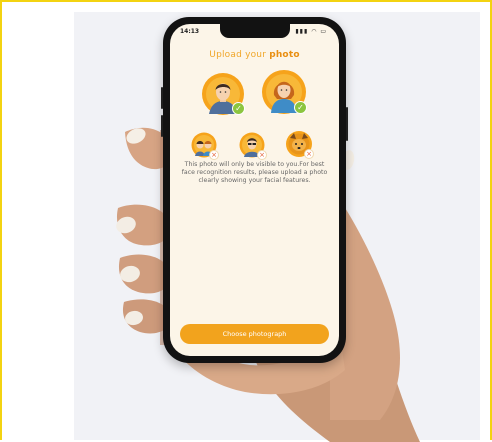 This screenshot has width=492, height=442. What do you see at coordinates (239, 55) in the screenshot?
I see `title-prefix: Upload your` at bounding box center [239, 55].